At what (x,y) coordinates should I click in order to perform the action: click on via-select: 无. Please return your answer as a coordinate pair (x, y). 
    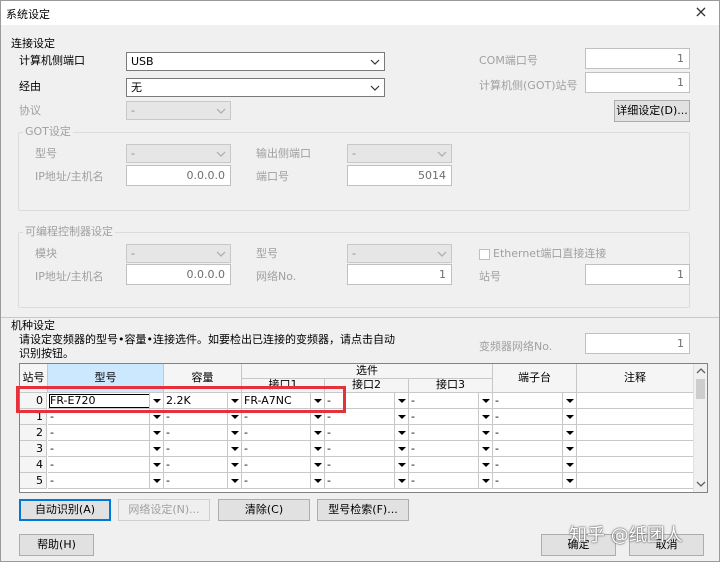
    Looking at the image, I should click on (255, 87).